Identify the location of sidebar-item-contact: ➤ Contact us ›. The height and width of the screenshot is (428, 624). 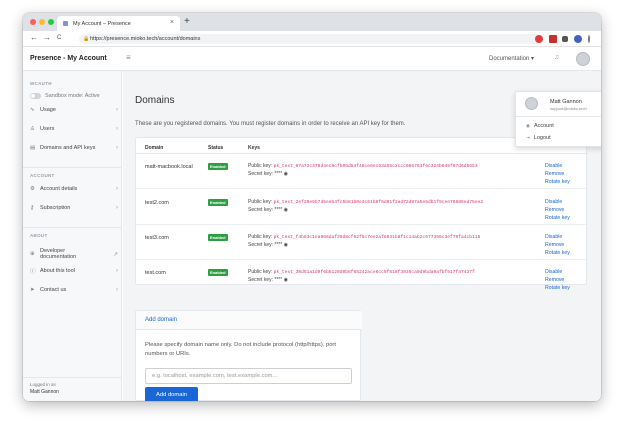
(74, 290).